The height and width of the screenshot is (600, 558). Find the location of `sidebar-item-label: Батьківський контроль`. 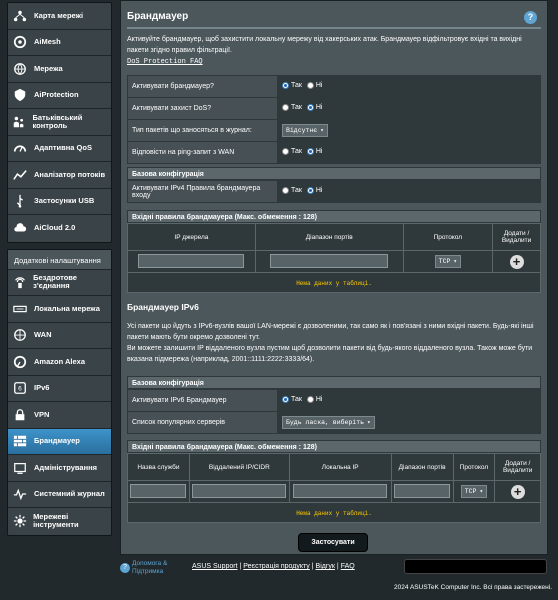

sidebar-item-label: Батьківський контроль is located at coordinates (57, 121).